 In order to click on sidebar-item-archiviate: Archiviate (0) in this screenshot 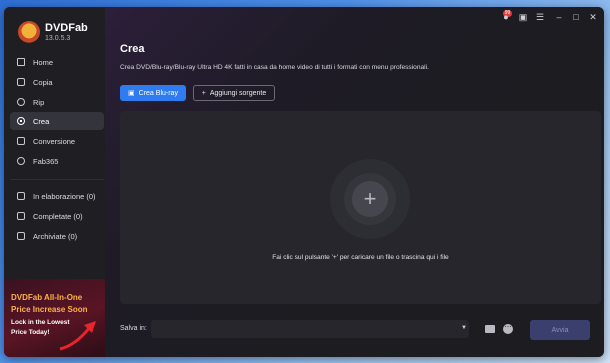, I will do `click(57, 236)`.